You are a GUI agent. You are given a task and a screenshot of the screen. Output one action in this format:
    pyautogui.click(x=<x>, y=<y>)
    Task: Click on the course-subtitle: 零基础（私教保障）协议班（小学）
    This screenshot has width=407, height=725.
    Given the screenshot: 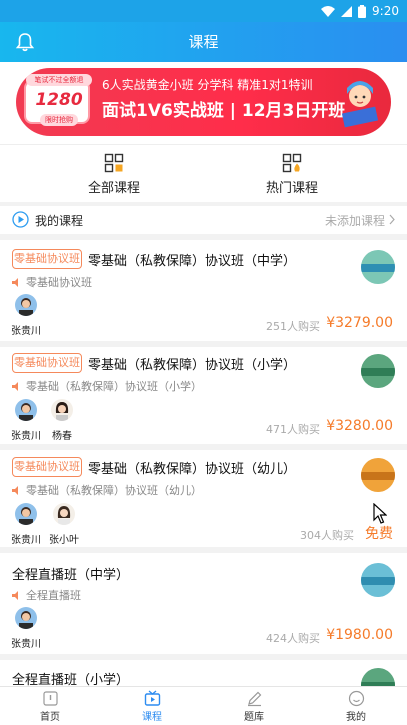 What is the action you would take?
    pyautogui.click(x=114, y=386)
    